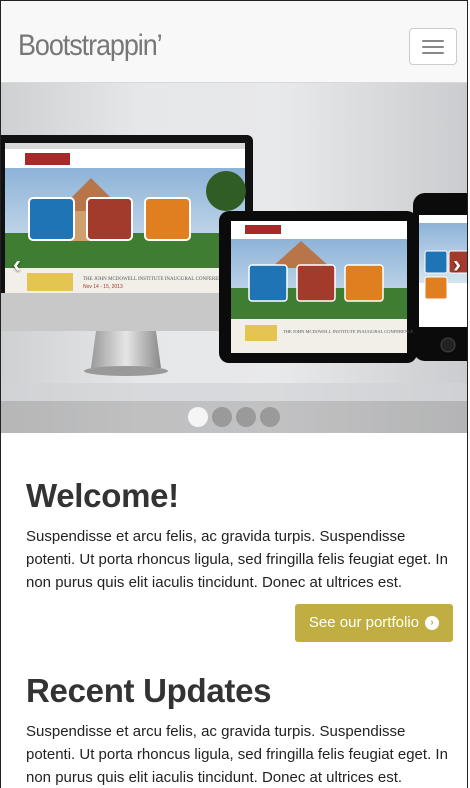 This screenshot has height=788, width=470. What do you see at coordinates (457, 265) in the screenshot?
I see `carousel-next-icon: ›` at bounding box center [457, 265].